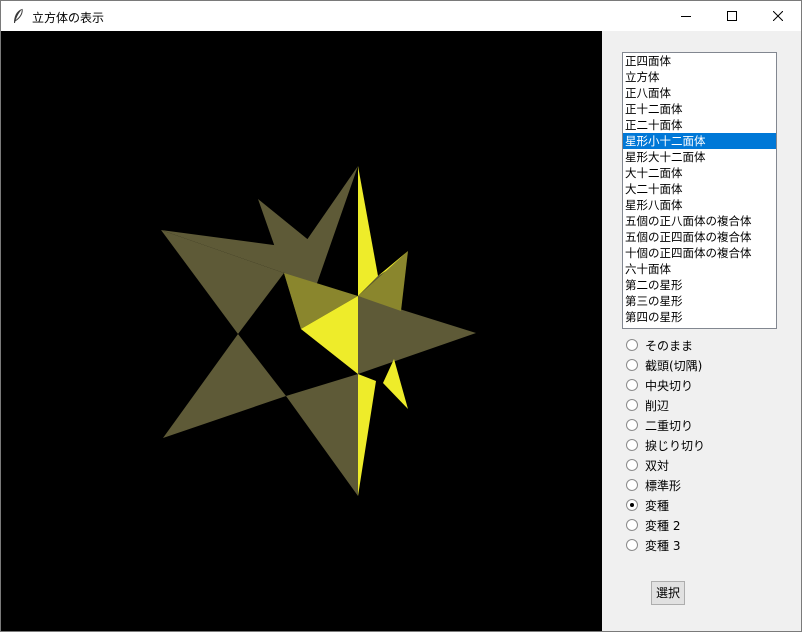  I want to click on radio-label: 二重切り, so click(669, 426).